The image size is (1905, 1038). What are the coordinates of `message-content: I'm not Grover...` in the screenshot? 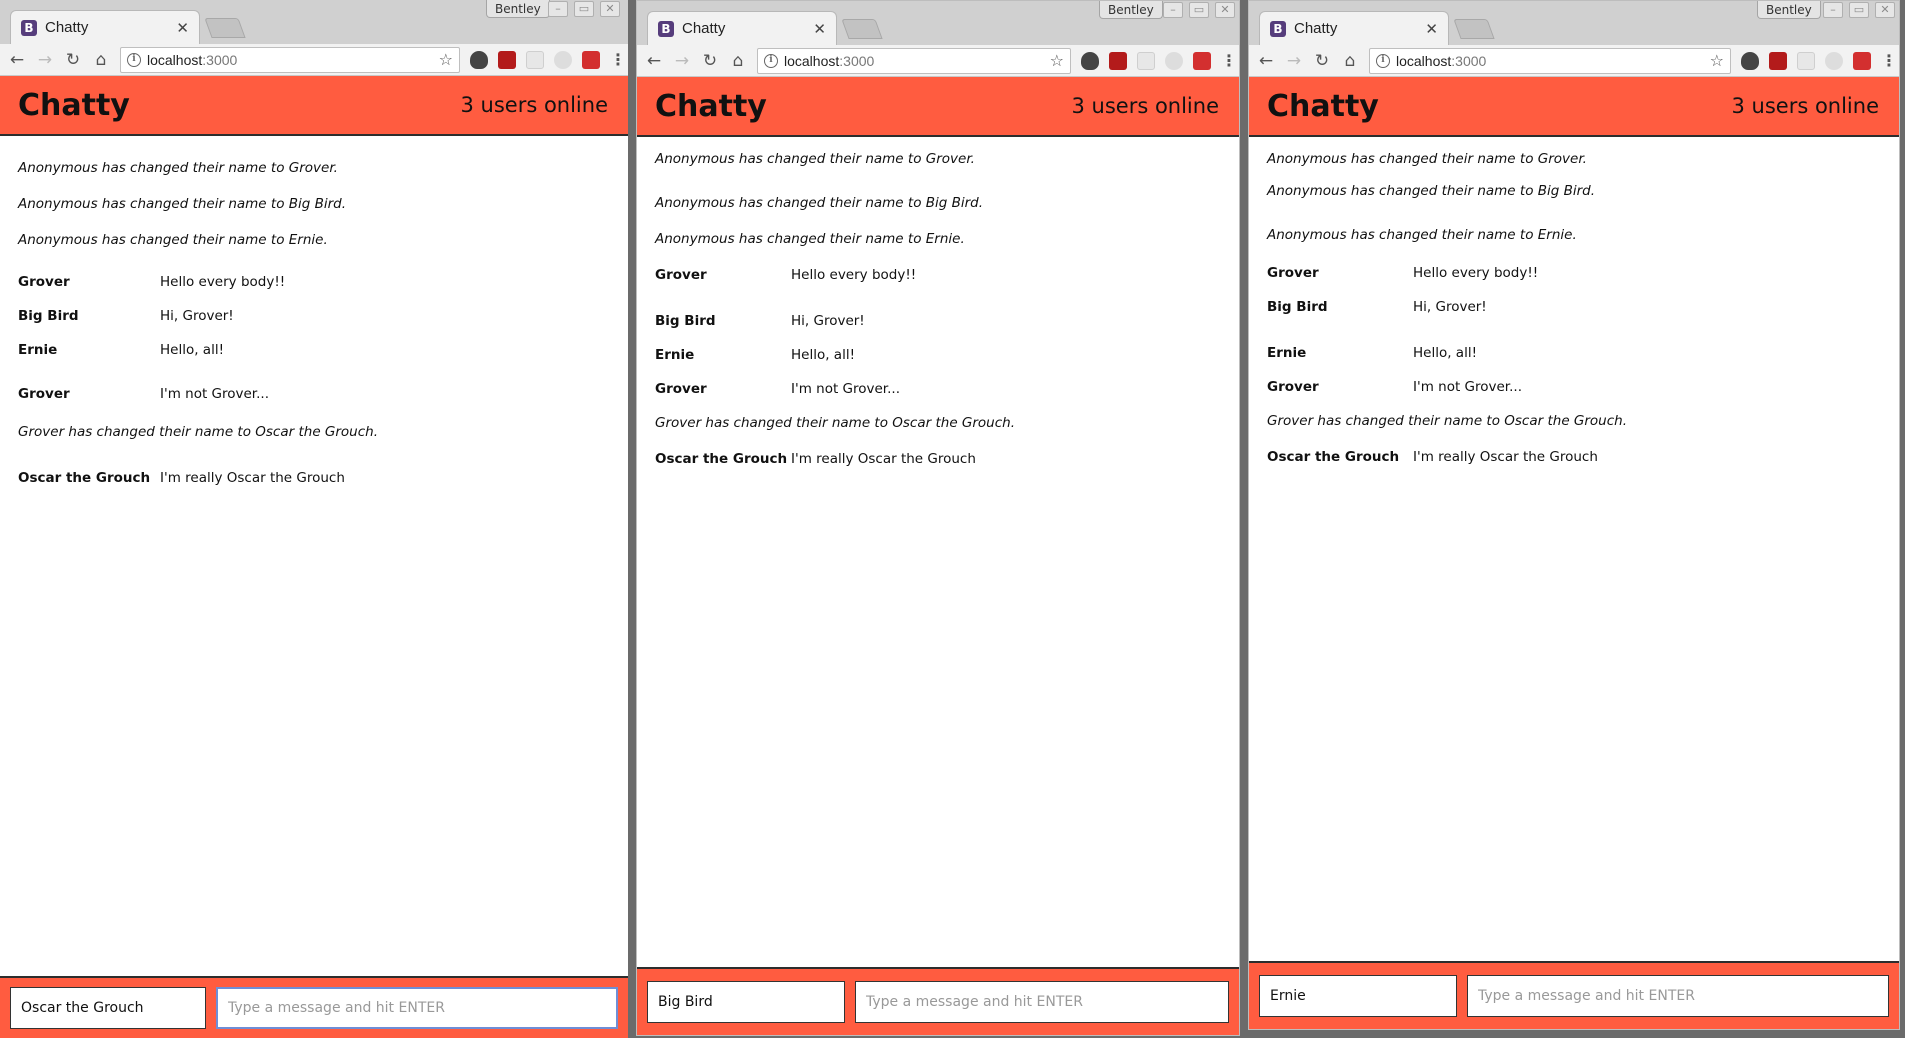 It's located at (845, 389).